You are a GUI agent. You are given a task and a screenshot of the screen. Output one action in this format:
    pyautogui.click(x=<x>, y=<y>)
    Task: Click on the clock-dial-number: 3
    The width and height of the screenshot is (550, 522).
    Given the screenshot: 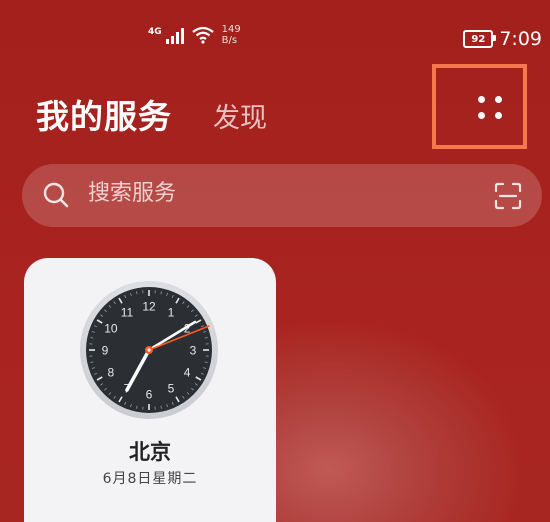 What is the action you would take?
    pyautogui.click(x=193, y=351)
    